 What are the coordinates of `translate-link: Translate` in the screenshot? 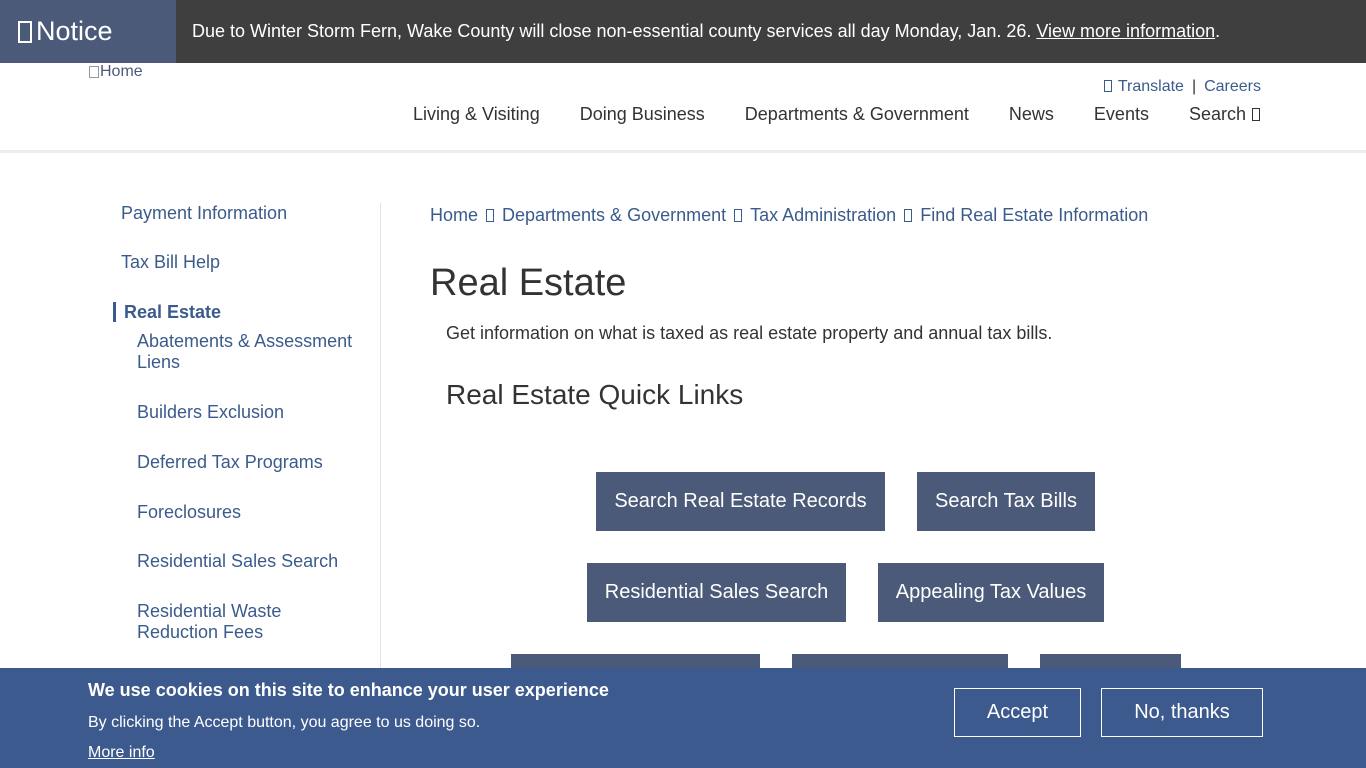 It's located at (1143, 87).